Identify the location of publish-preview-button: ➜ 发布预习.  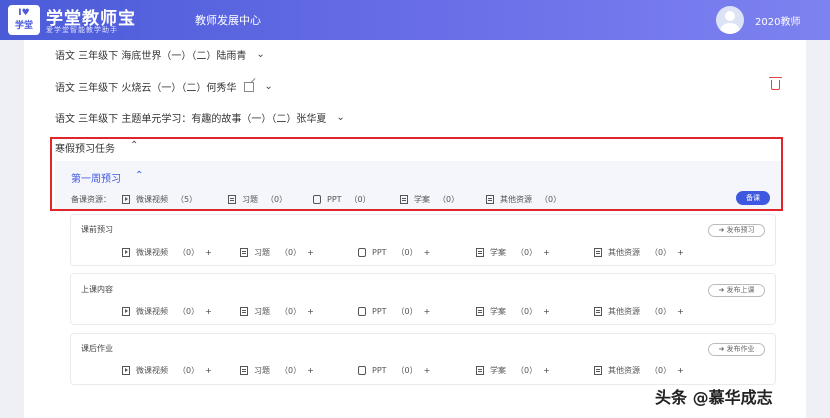
(736, 230).